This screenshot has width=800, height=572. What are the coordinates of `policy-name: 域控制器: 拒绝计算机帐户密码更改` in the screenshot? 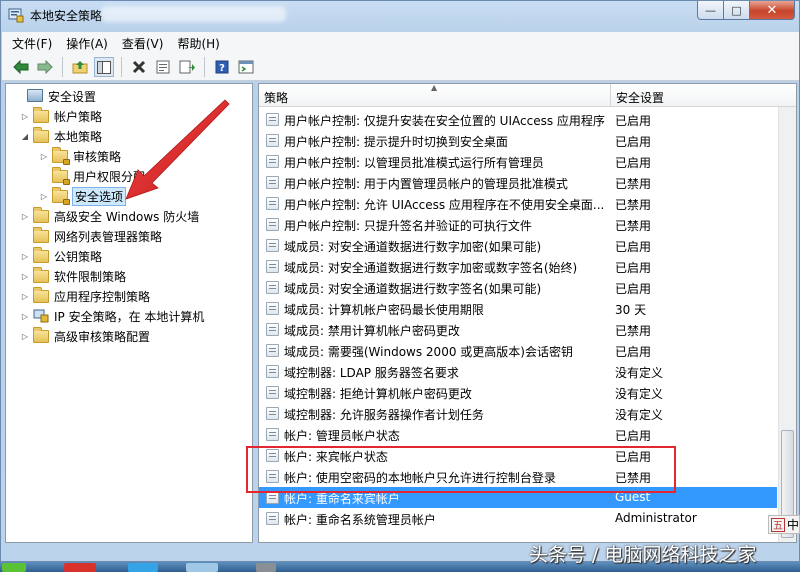 It's located at (378, 394).